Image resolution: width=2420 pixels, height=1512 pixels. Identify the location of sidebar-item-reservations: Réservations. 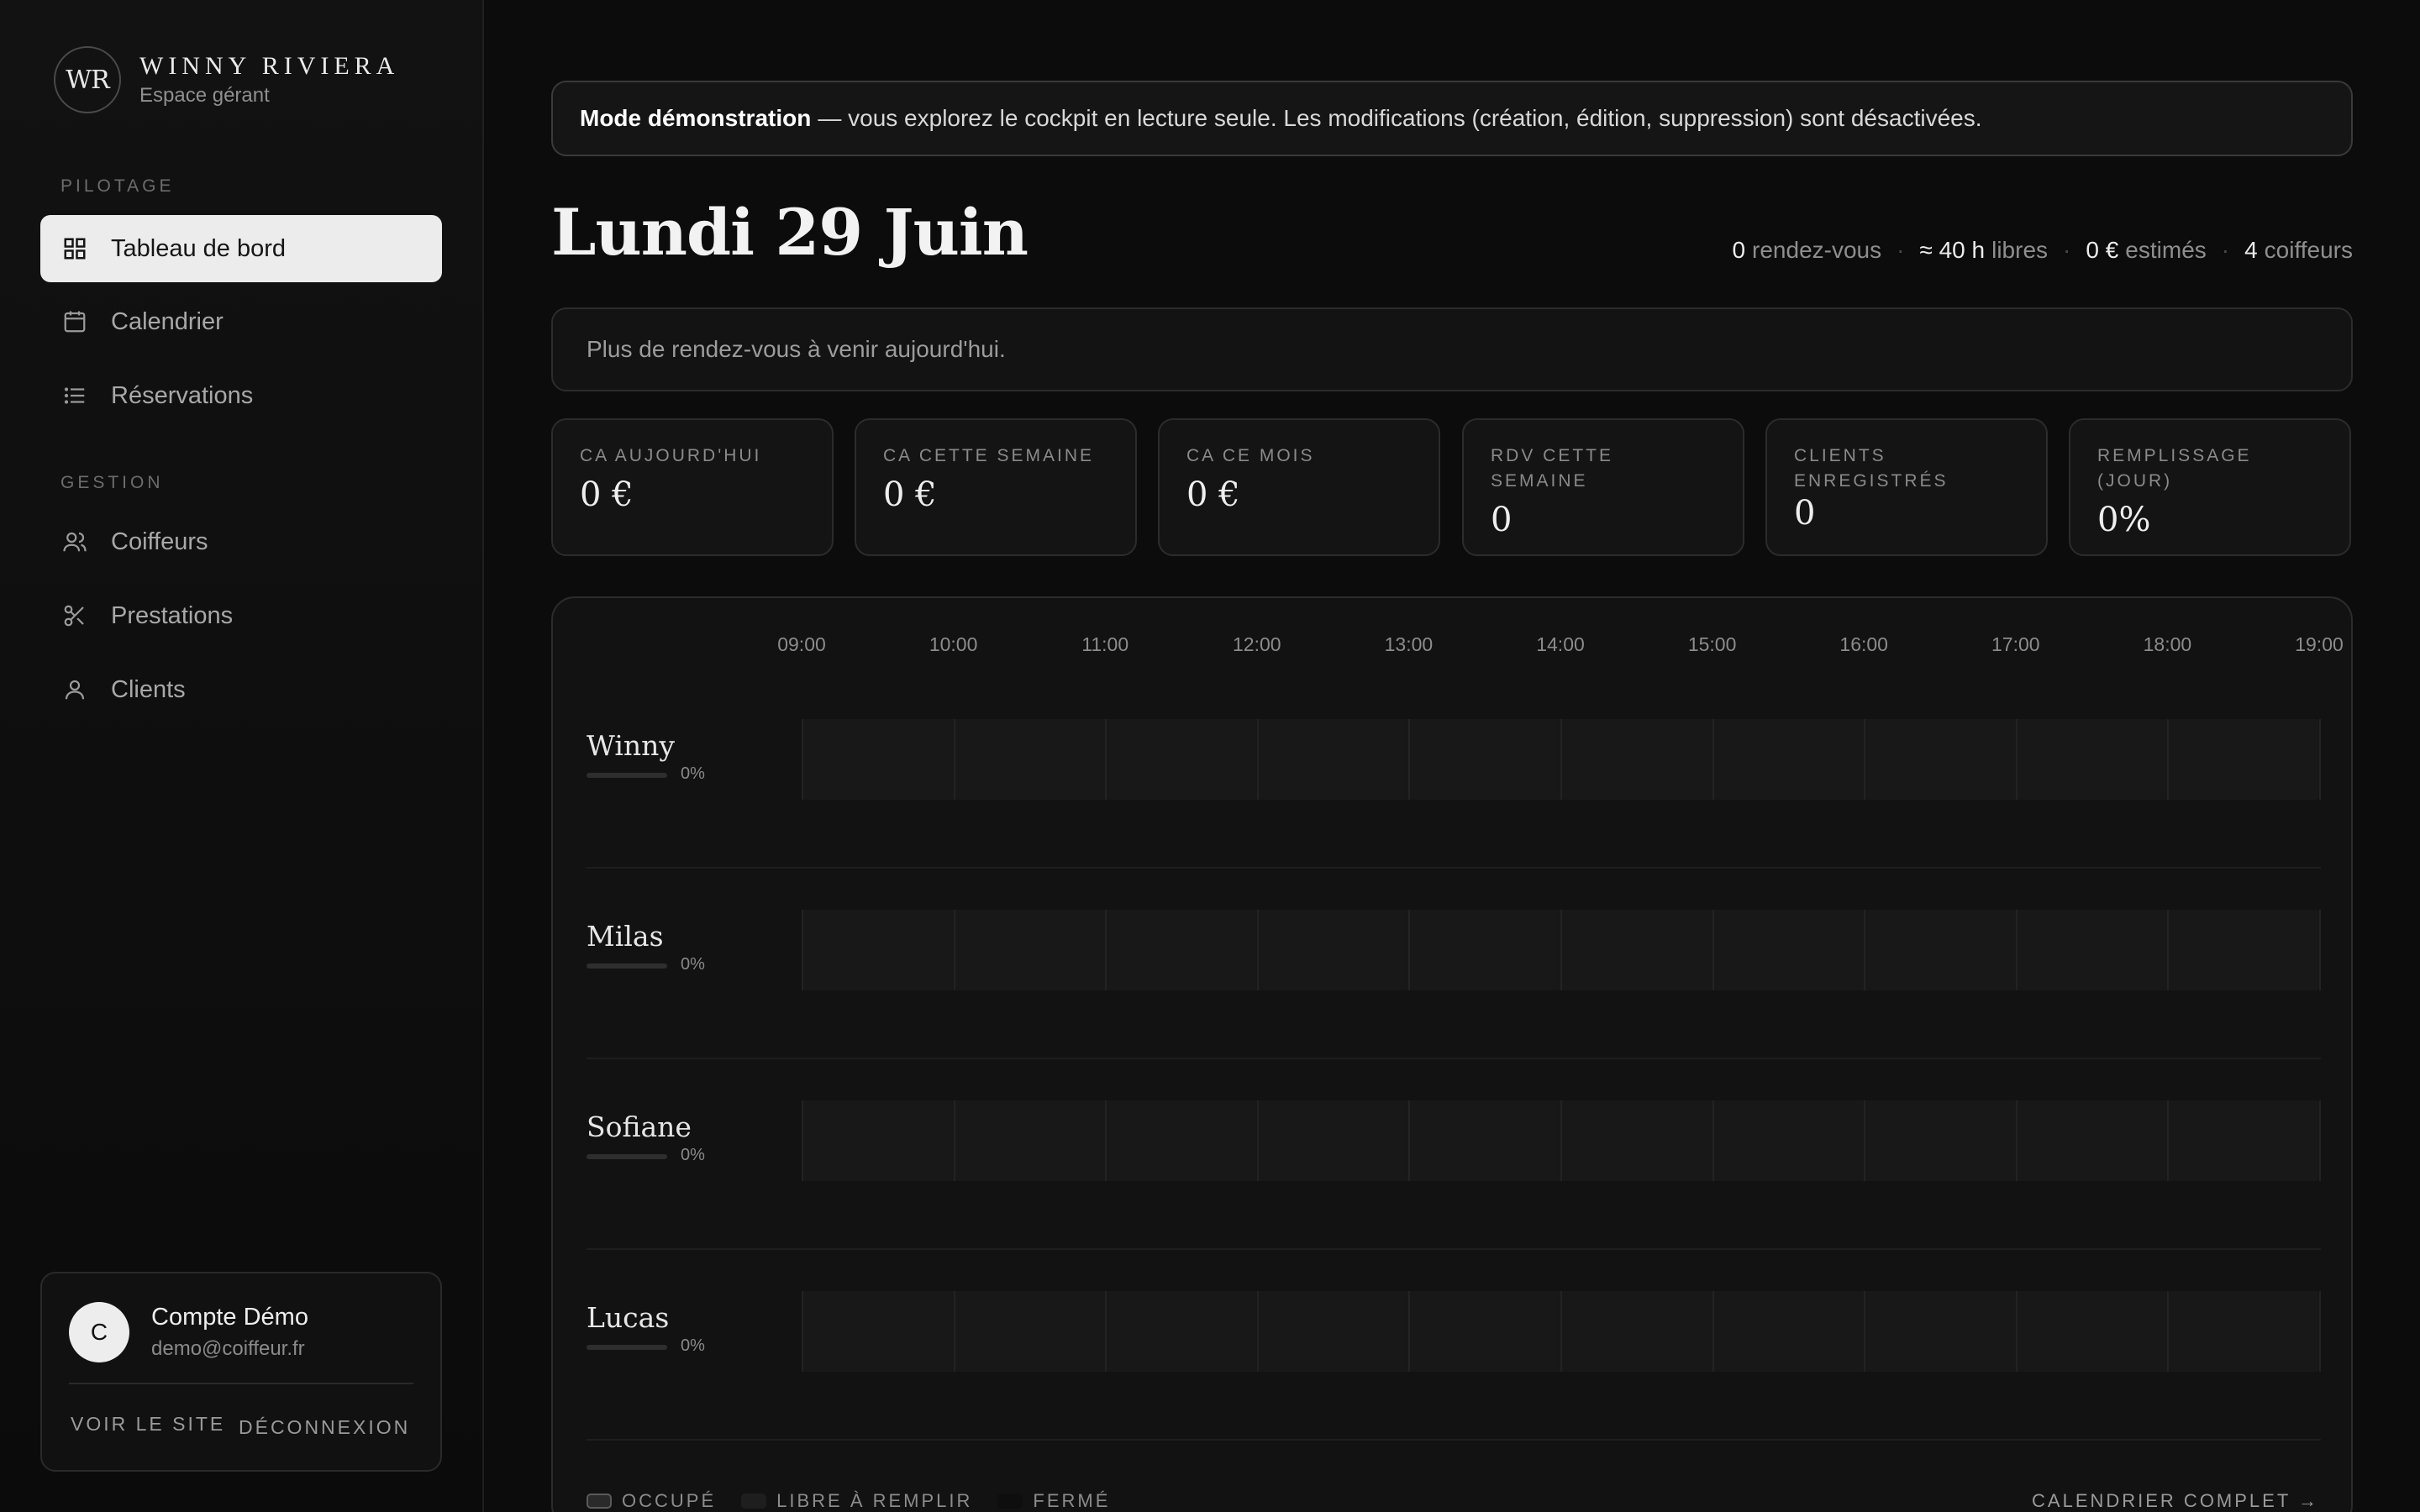
(241, 395).